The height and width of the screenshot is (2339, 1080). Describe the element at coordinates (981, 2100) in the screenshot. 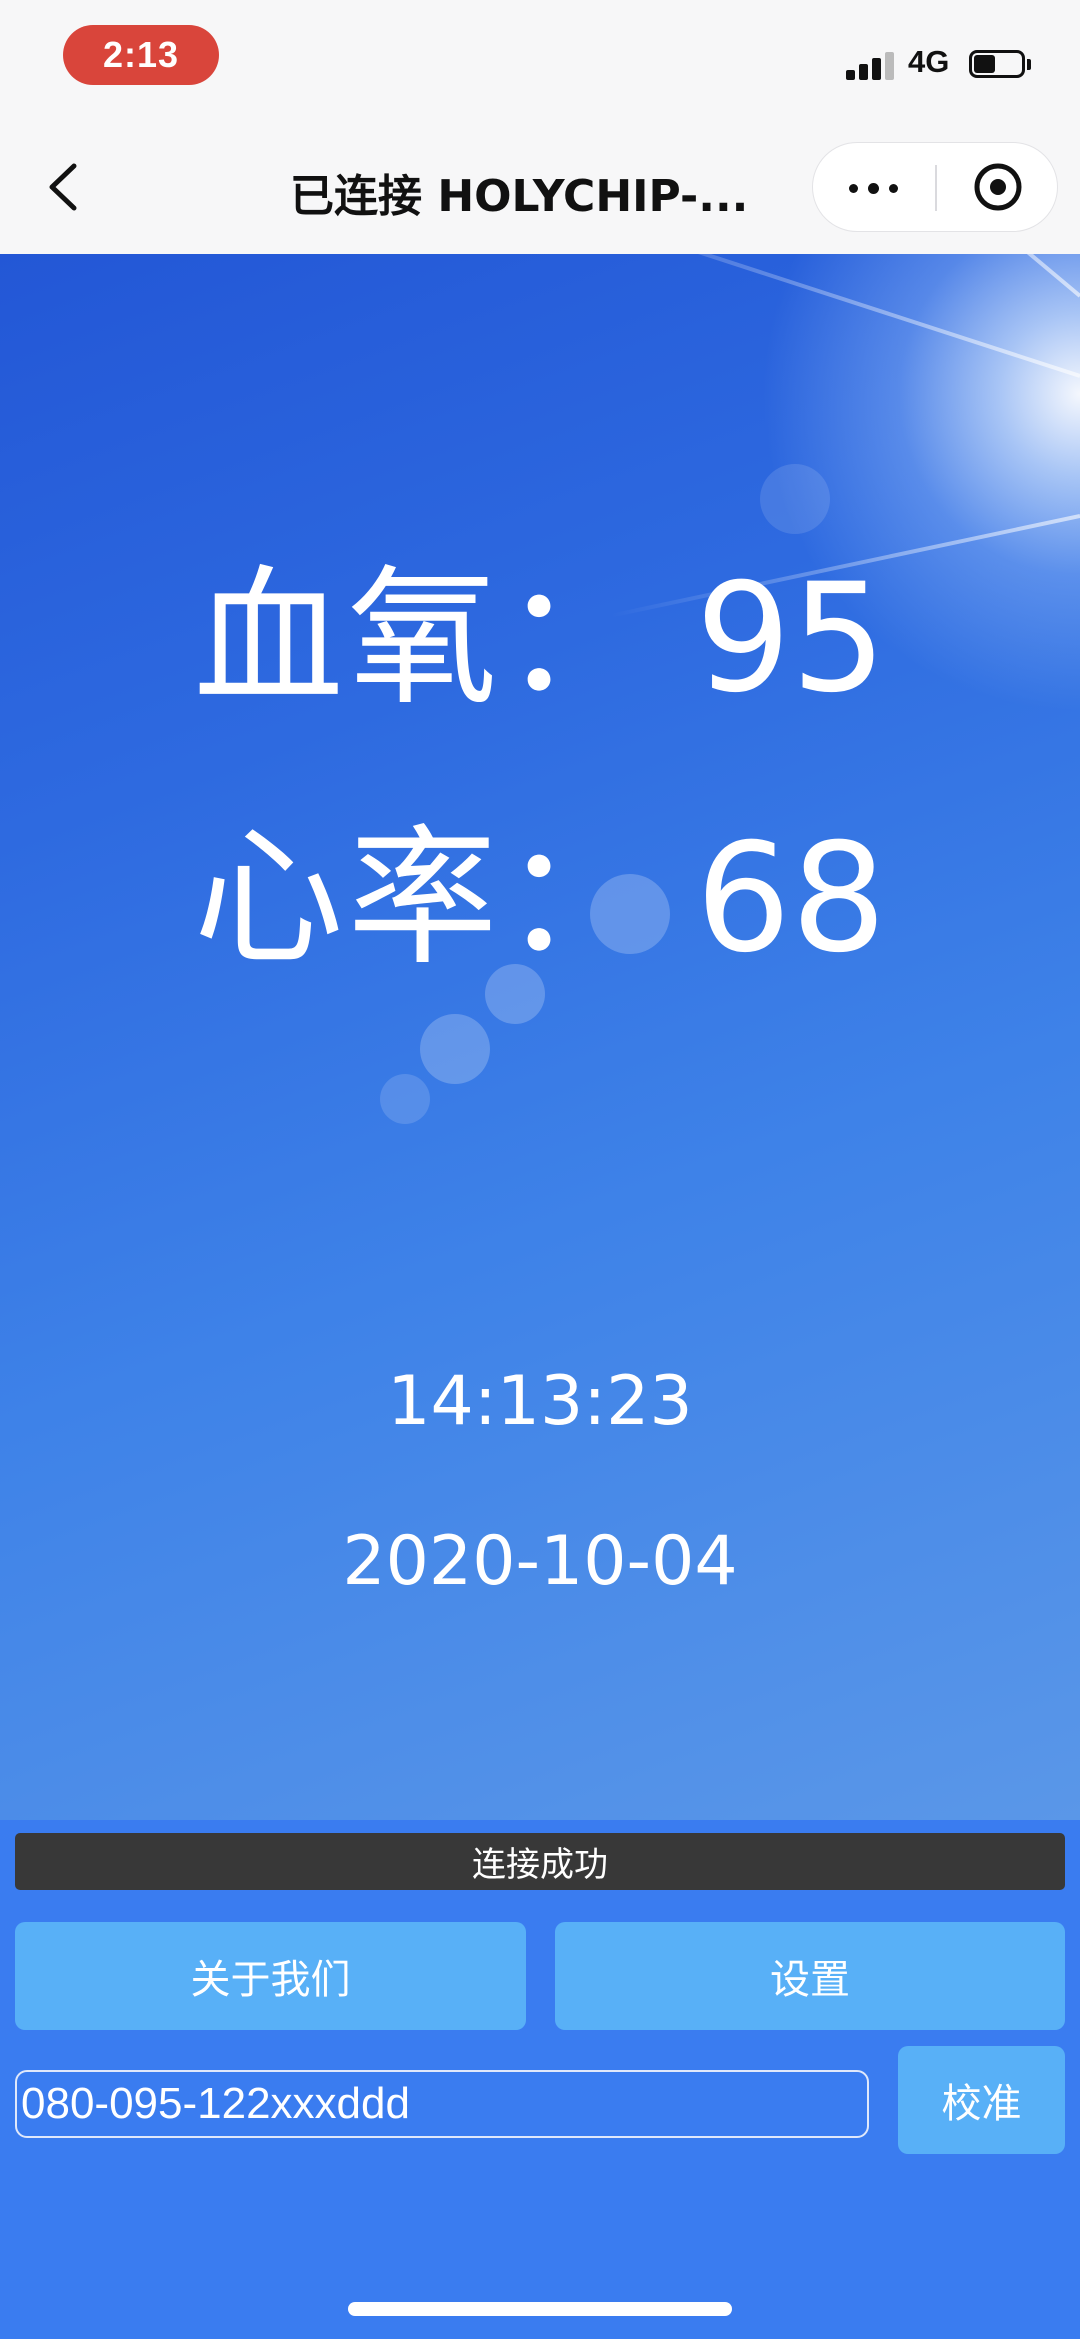

I see `calibrate-button: 校准` at that location.